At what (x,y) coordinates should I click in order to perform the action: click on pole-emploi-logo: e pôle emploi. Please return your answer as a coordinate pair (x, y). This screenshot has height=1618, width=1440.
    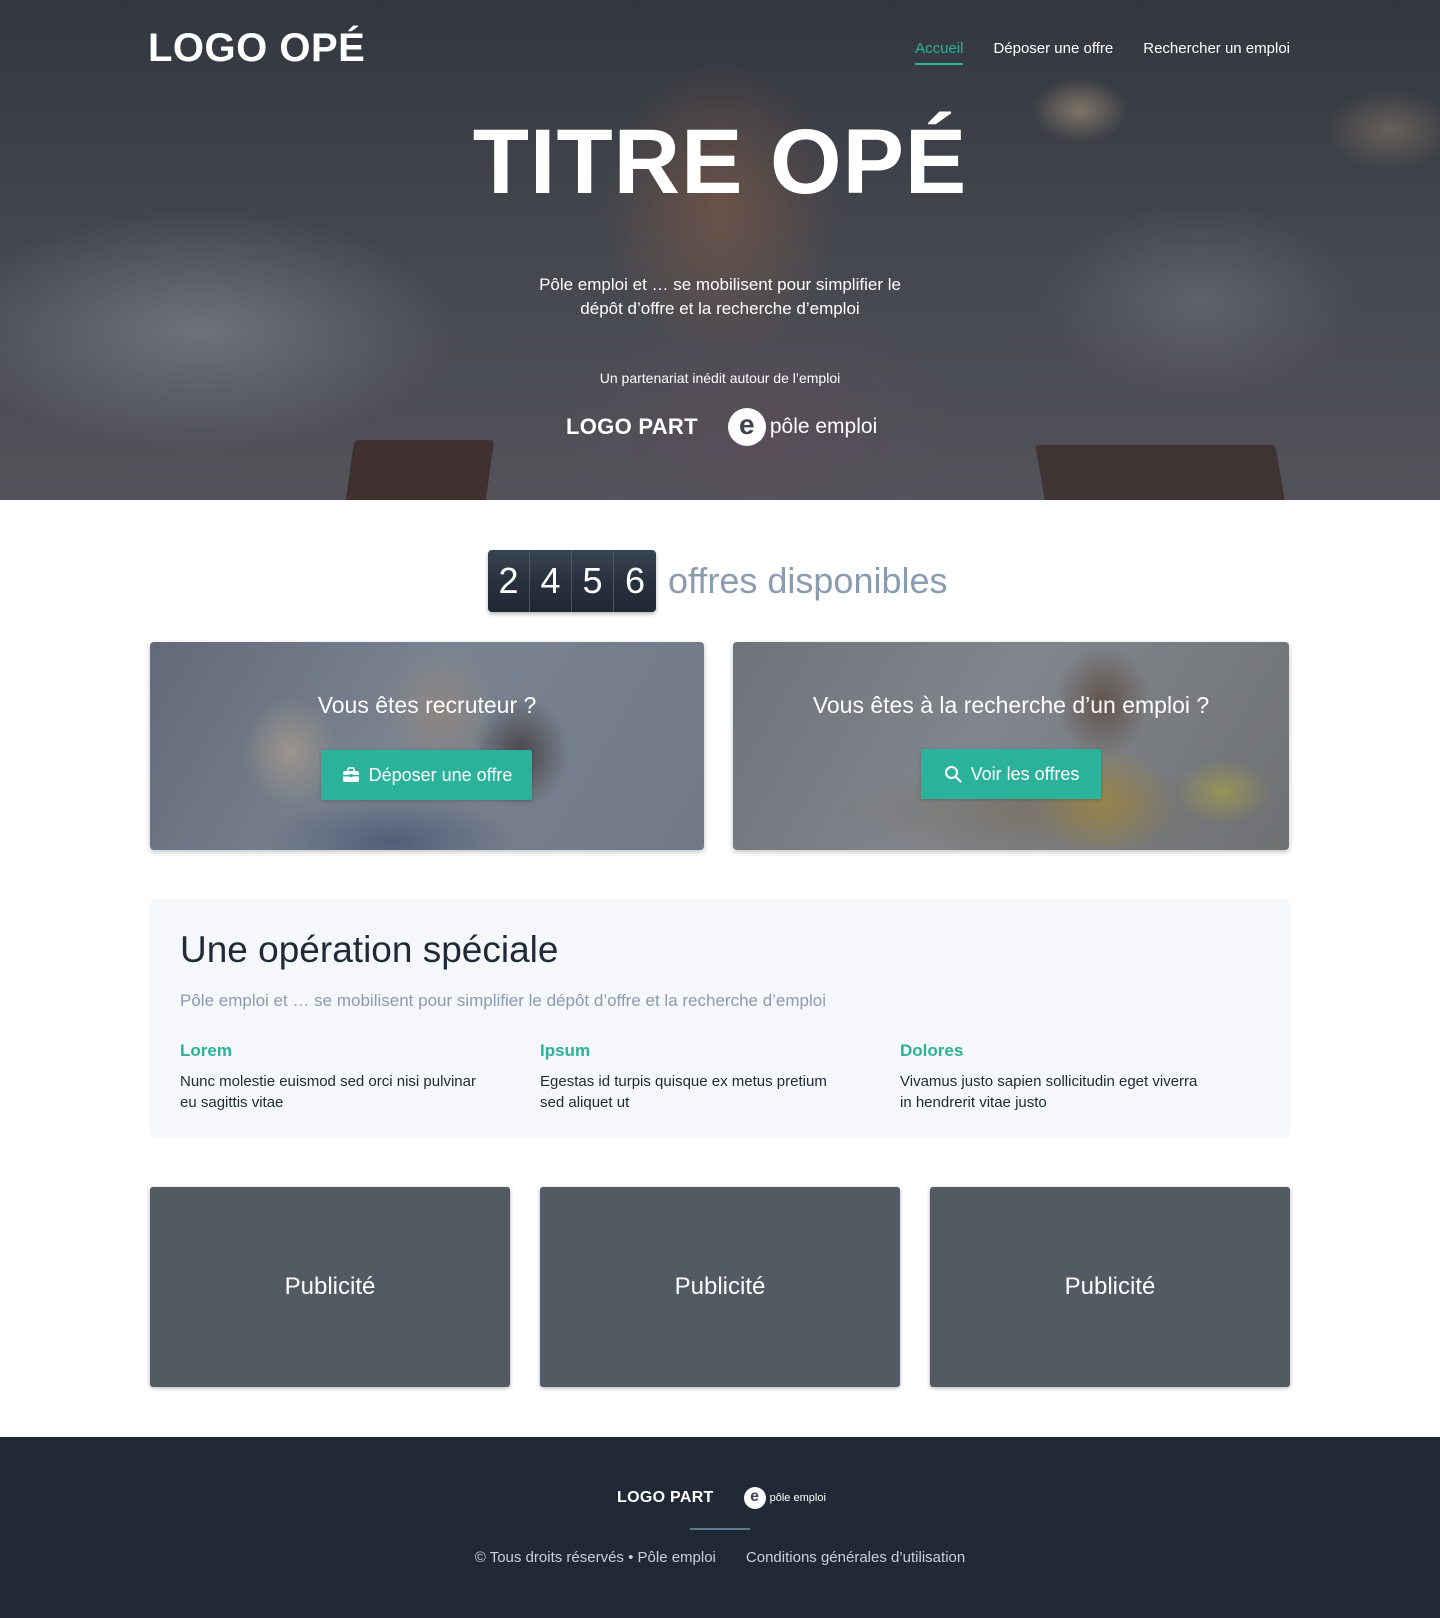
    Looking at the image, I should click on (802, 427).